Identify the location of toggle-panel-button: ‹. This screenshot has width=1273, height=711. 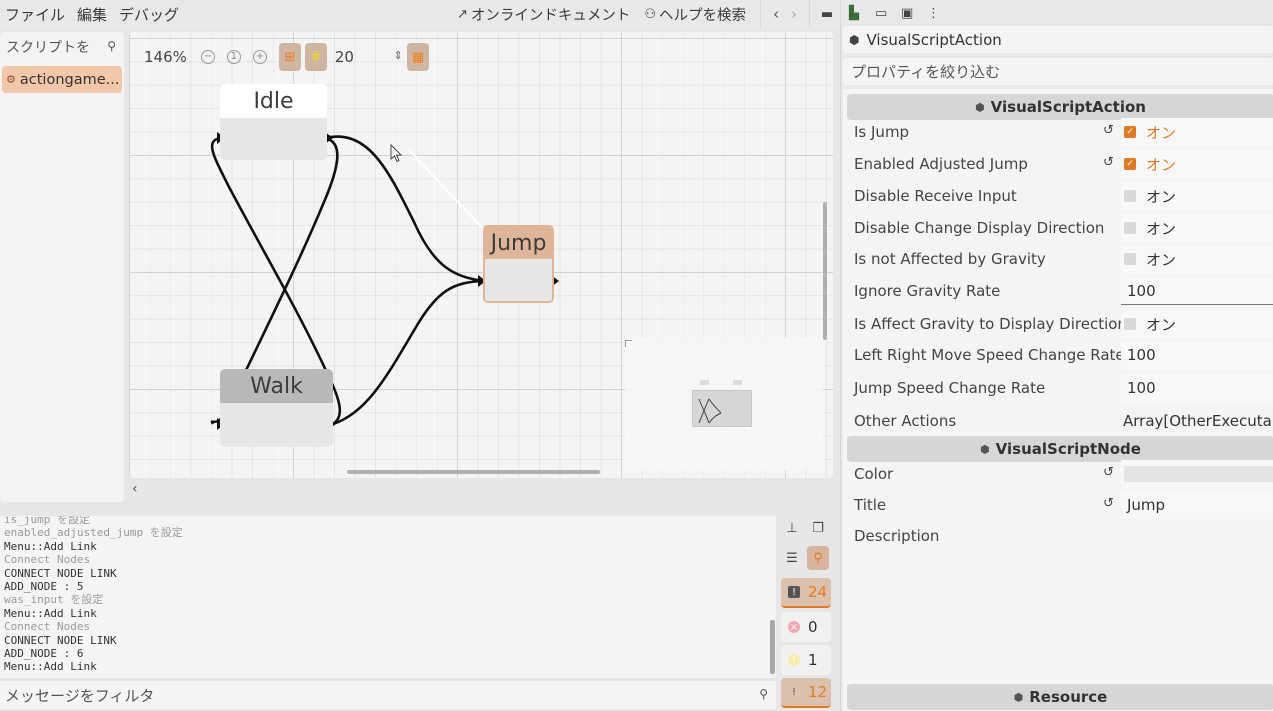
(135, 489).